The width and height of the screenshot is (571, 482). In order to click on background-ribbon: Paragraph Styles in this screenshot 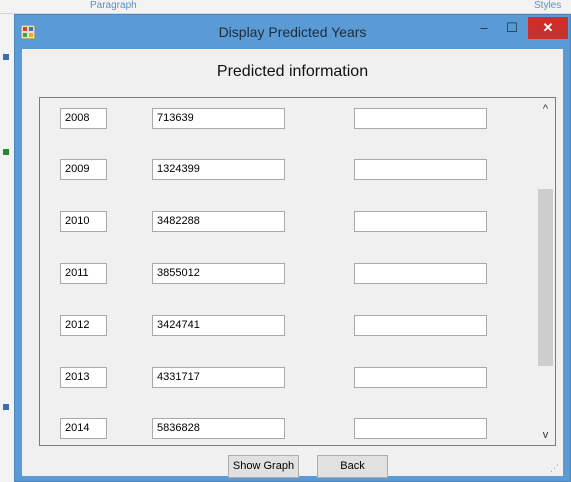, I will do `click(285, 7)`.